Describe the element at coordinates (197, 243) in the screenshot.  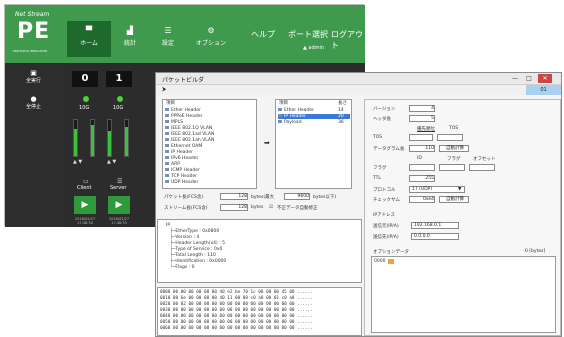
I see `tree-node: ├─Header Length(x4) : 5` at that location.